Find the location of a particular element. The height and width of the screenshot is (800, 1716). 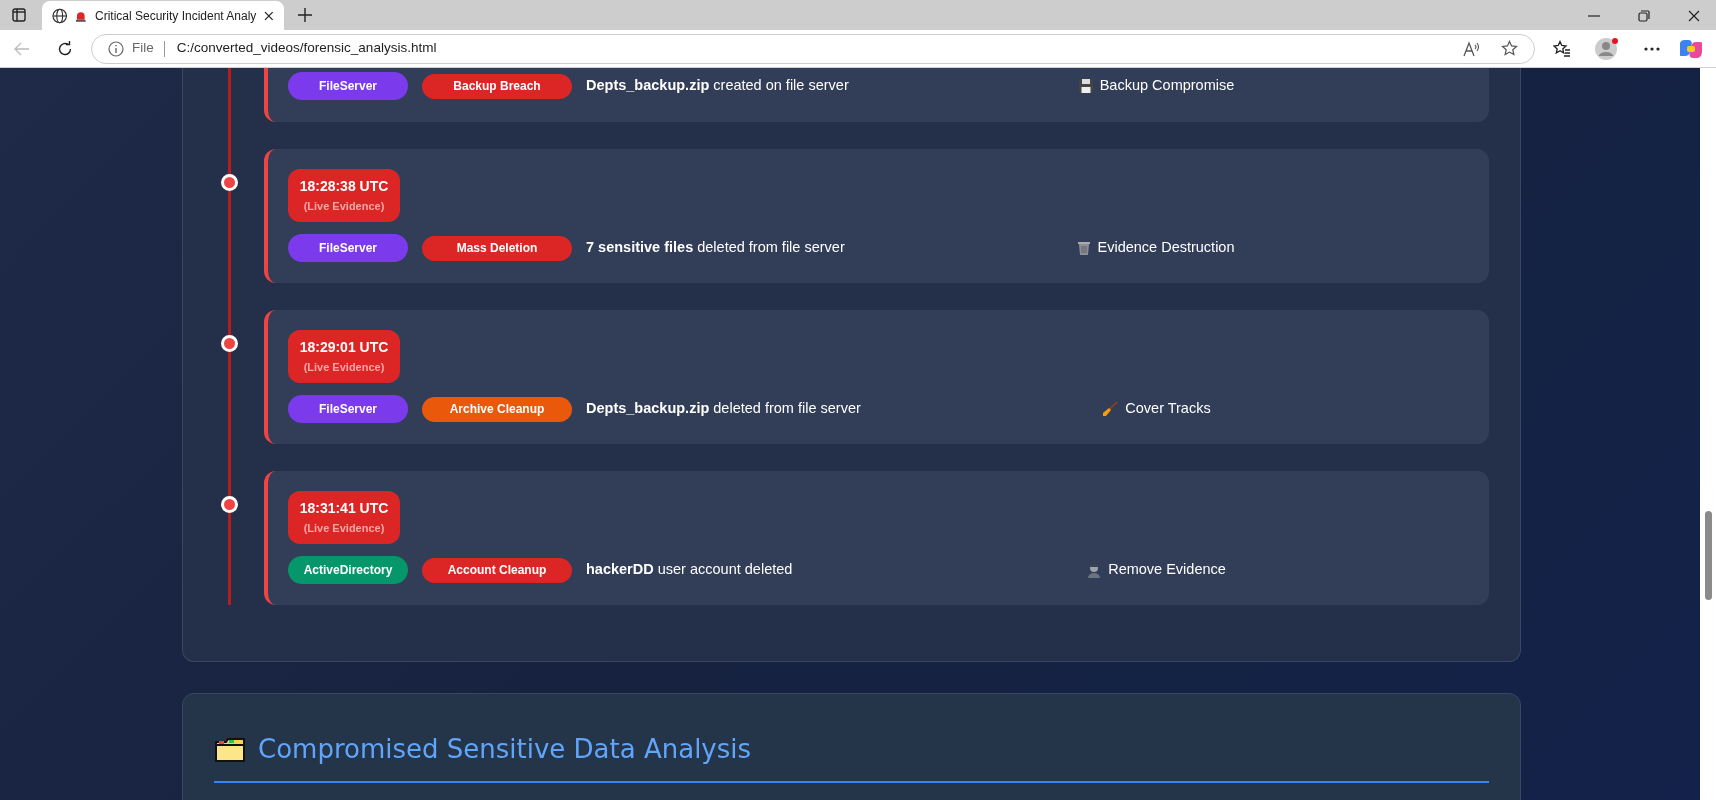

category-tag: Mass Deletion is located at coordinates (497, 248).